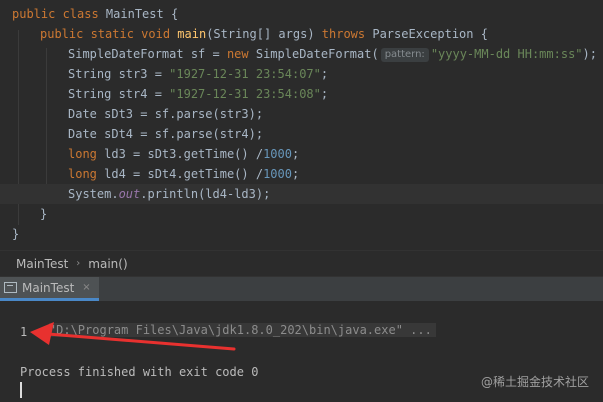 Image resolution: width=603 pixels, height=402 pixels. Describe the element at coordinates (129, 194) in the screenshot. I see `code-token: out` at that location.